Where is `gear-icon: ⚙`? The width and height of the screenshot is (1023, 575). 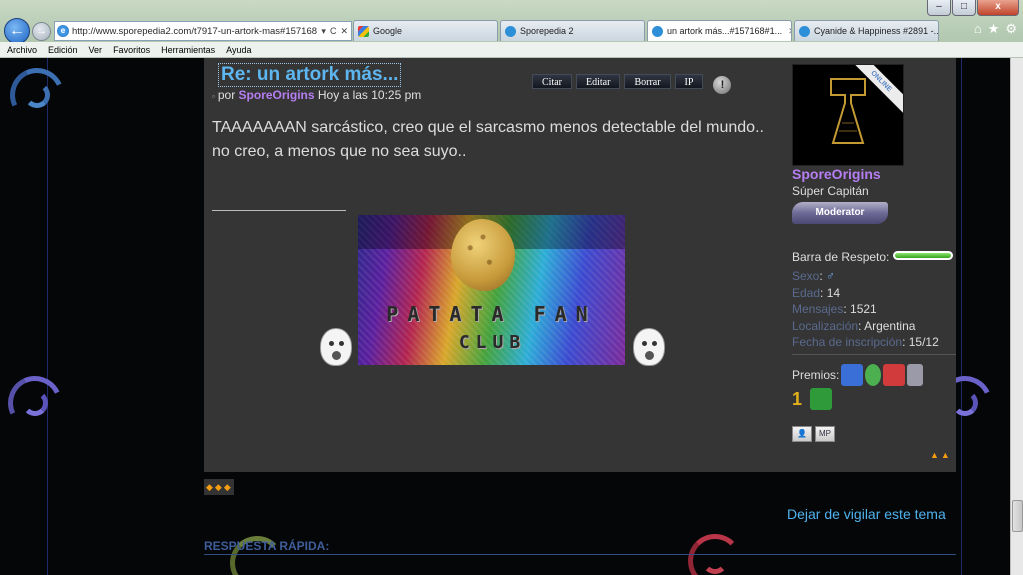
gear-icon: ⚙ is located at coordinates (1011, 29).